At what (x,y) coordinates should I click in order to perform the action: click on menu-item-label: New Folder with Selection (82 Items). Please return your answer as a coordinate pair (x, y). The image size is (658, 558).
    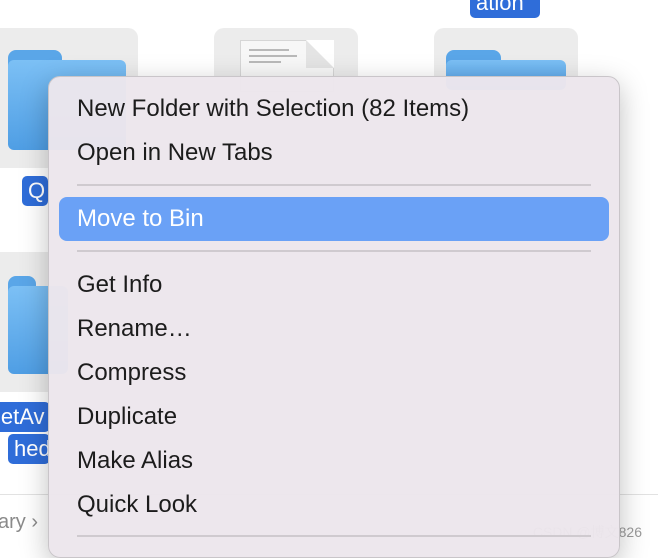
    Looking at the image, I should click on (273, 108).